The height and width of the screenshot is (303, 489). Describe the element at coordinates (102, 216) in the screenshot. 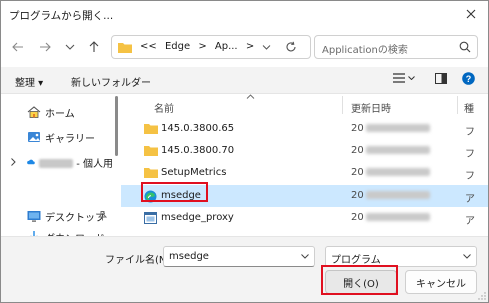

I see `pin-icon` at that location.